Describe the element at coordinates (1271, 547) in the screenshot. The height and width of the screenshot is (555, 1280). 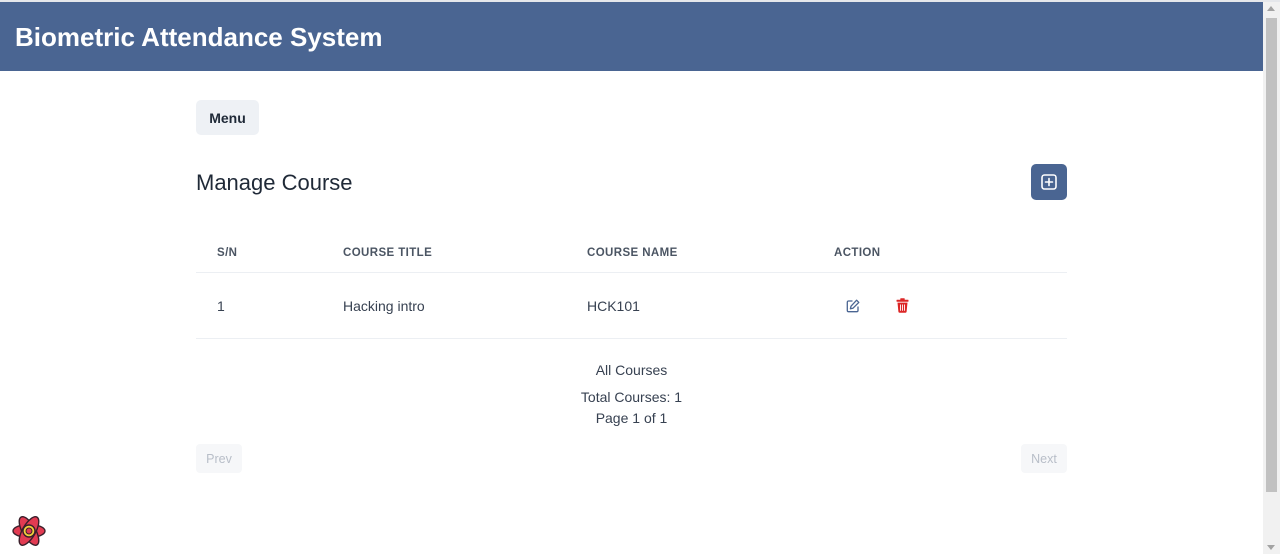
I see `scroll-down-arrow-icon` at that location.